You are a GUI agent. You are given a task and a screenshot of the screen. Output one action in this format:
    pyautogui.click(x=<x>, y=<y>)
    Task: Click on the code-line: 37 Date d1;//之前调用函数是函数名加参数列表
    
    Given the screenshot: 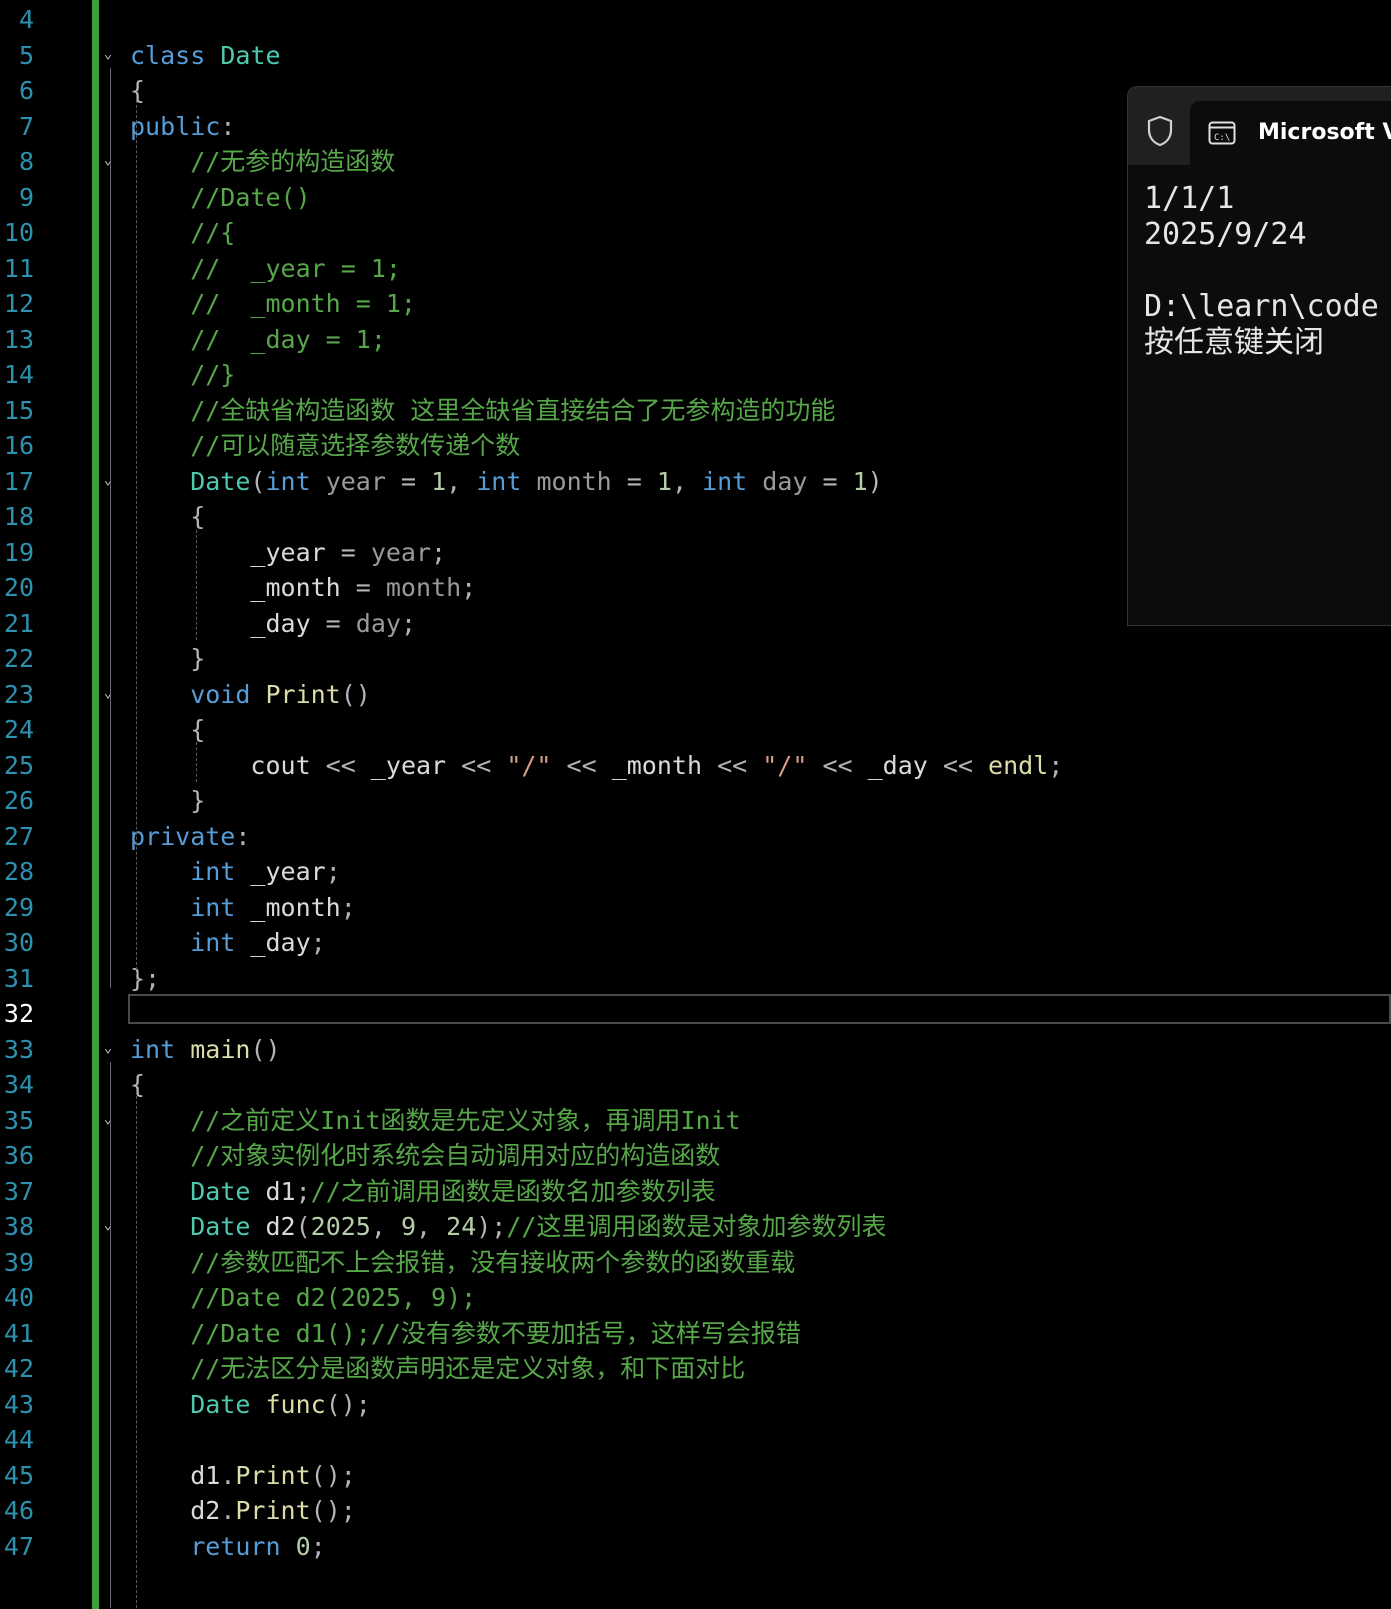 What is the action you would take?
    pyautogui.click(x=695, y=1192)
    